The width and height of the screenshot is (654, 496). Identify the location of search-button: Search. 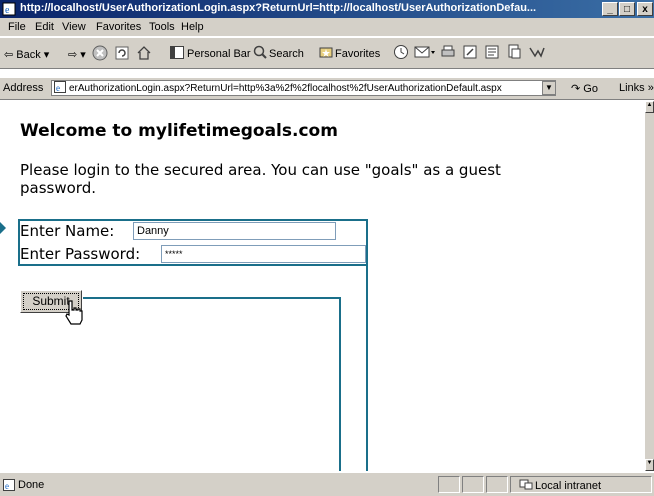
(286, 54).